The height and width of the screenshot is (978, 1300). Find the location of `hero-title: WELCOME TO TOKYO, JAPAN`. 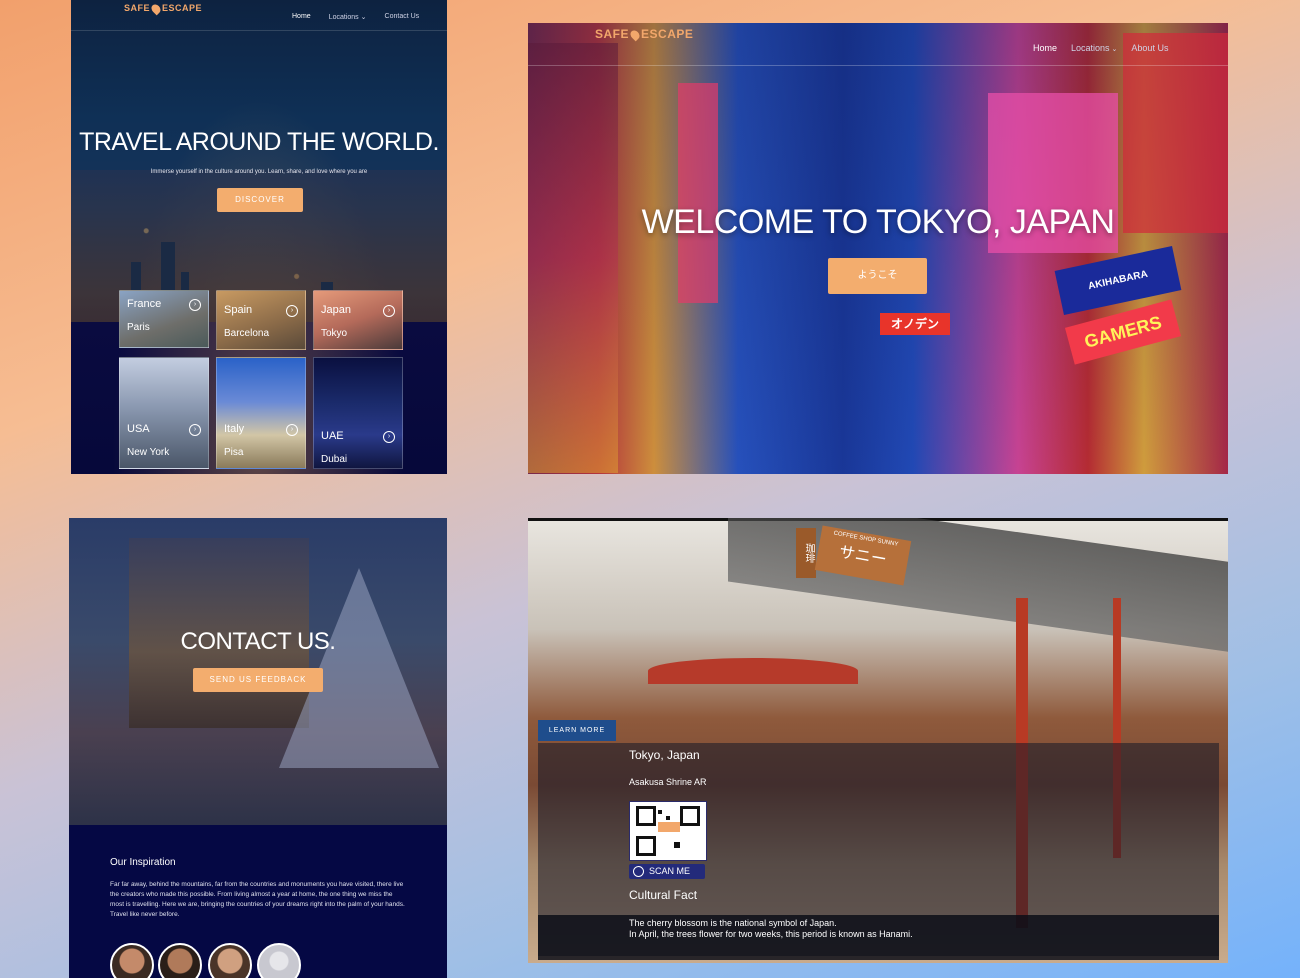

hero-title: WELCOME TO TOKYO, JAPAN is located at coordinates (878, 222).